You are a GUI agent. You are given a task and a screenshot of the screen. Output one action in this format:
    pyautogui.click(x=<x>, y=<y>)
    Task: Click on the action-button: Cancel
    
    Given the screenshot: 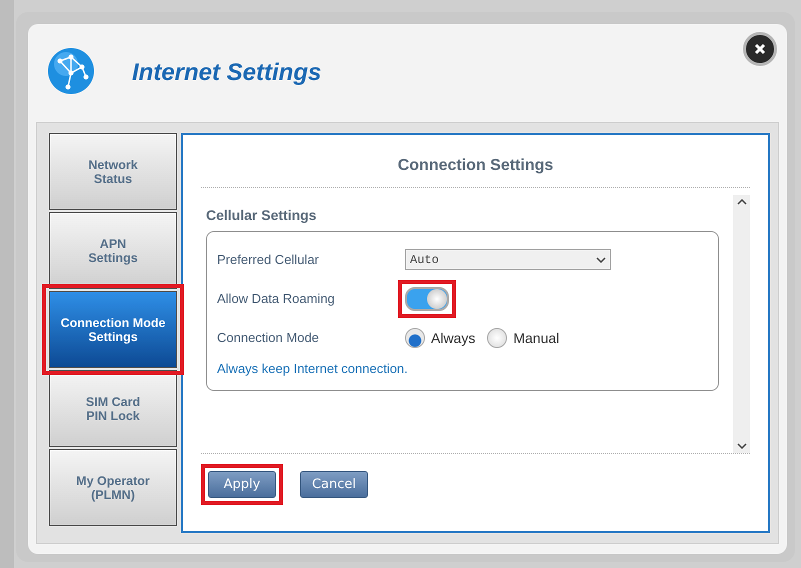 What is the action you would take?
    pyautogui.click(x=334, y=484)
    